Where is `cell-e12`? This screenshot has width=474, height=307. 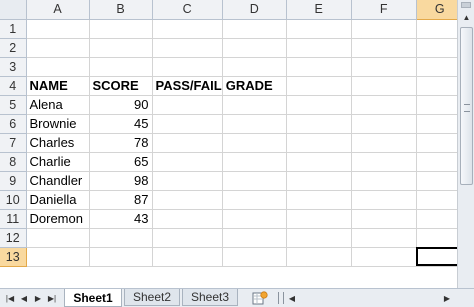
cell-e12 is located at coordinates (319, 238).